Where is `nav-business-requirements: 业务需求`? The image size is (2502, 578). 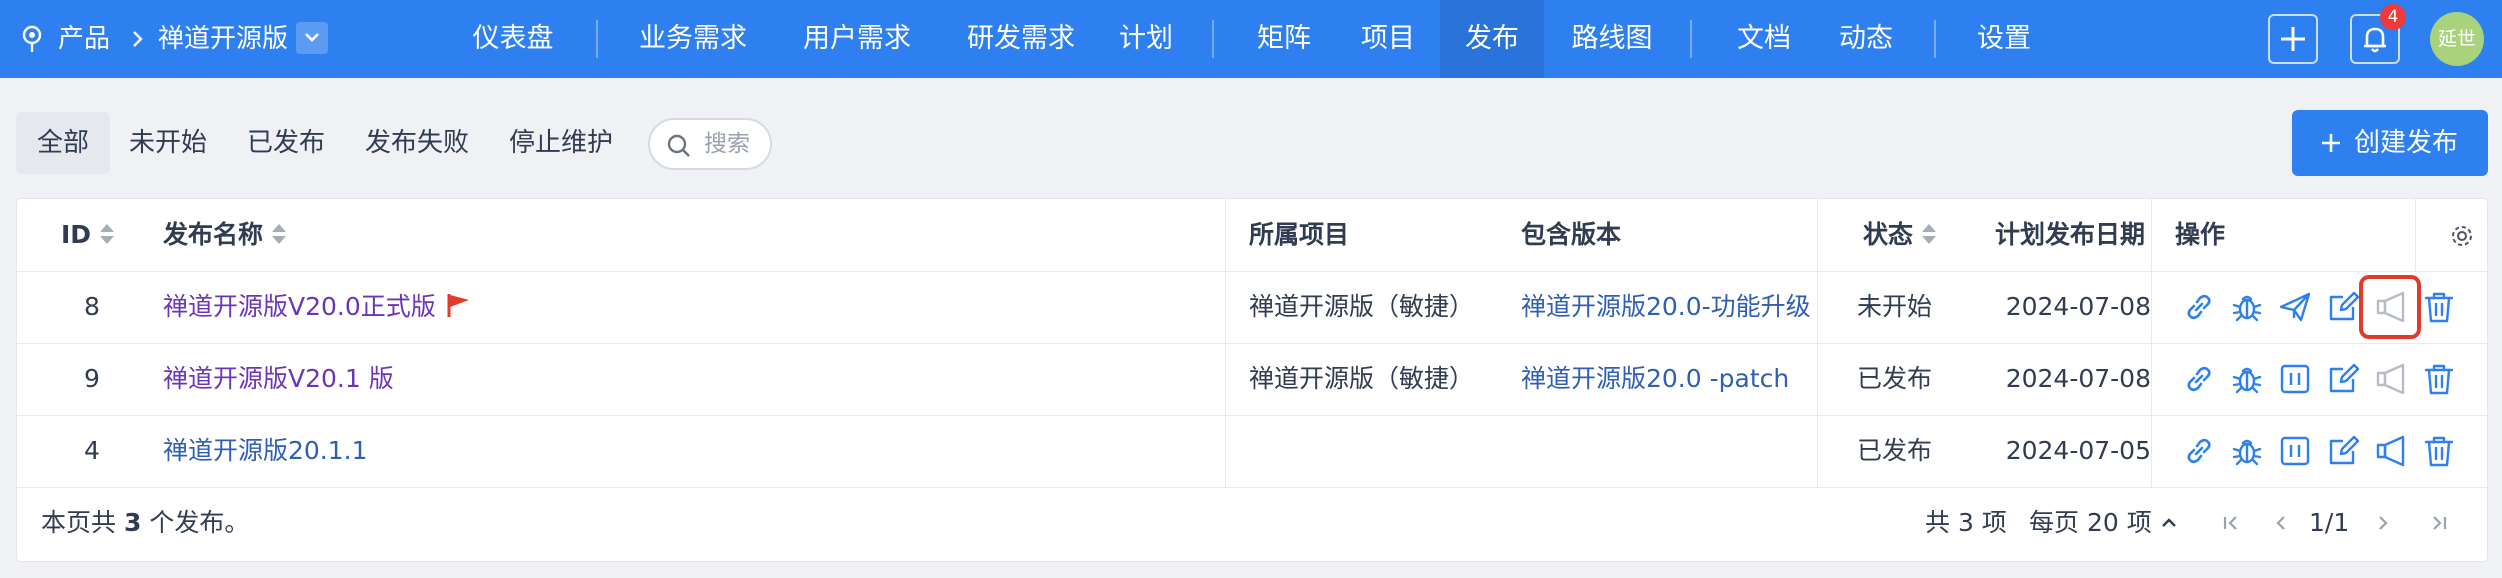
nav-business-requirements: 业务需求 is located at coordinates (693, 39).